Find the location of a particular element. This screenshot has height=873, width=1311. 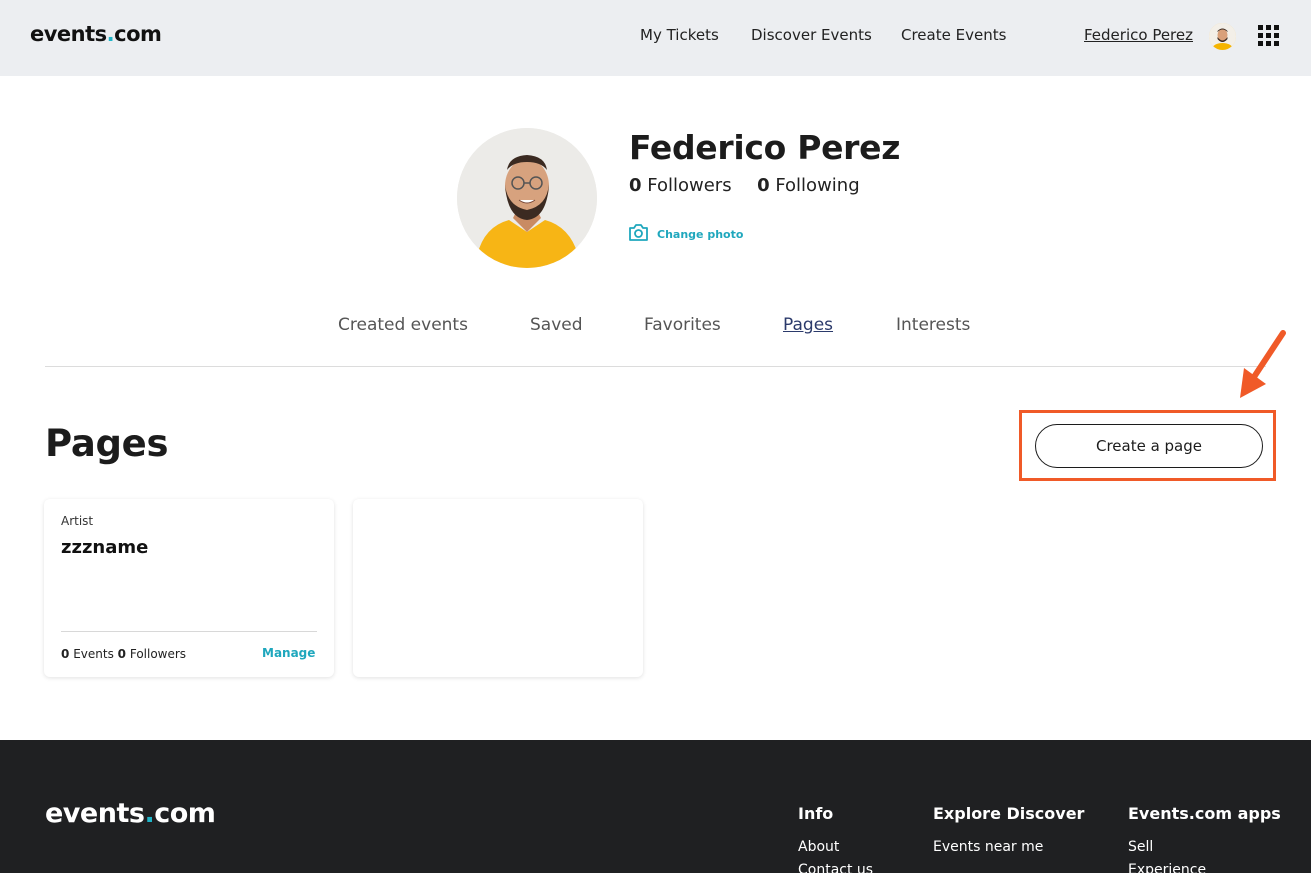

followers-count: 0 is located at coordinates (635, 185).